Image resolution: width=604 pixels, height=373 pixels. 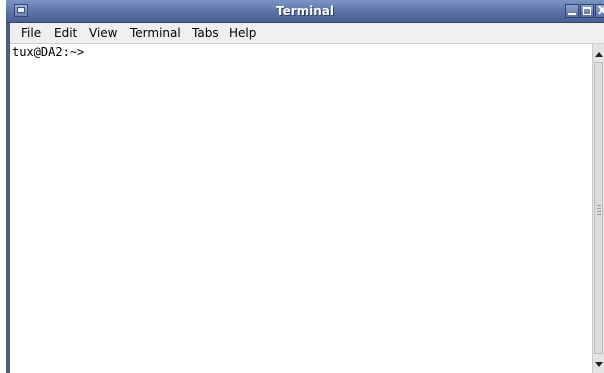 What do you see at coordinates (242, 33) in the screenshot?
I see `menu-help: Help` at bounding box center [242, 33].